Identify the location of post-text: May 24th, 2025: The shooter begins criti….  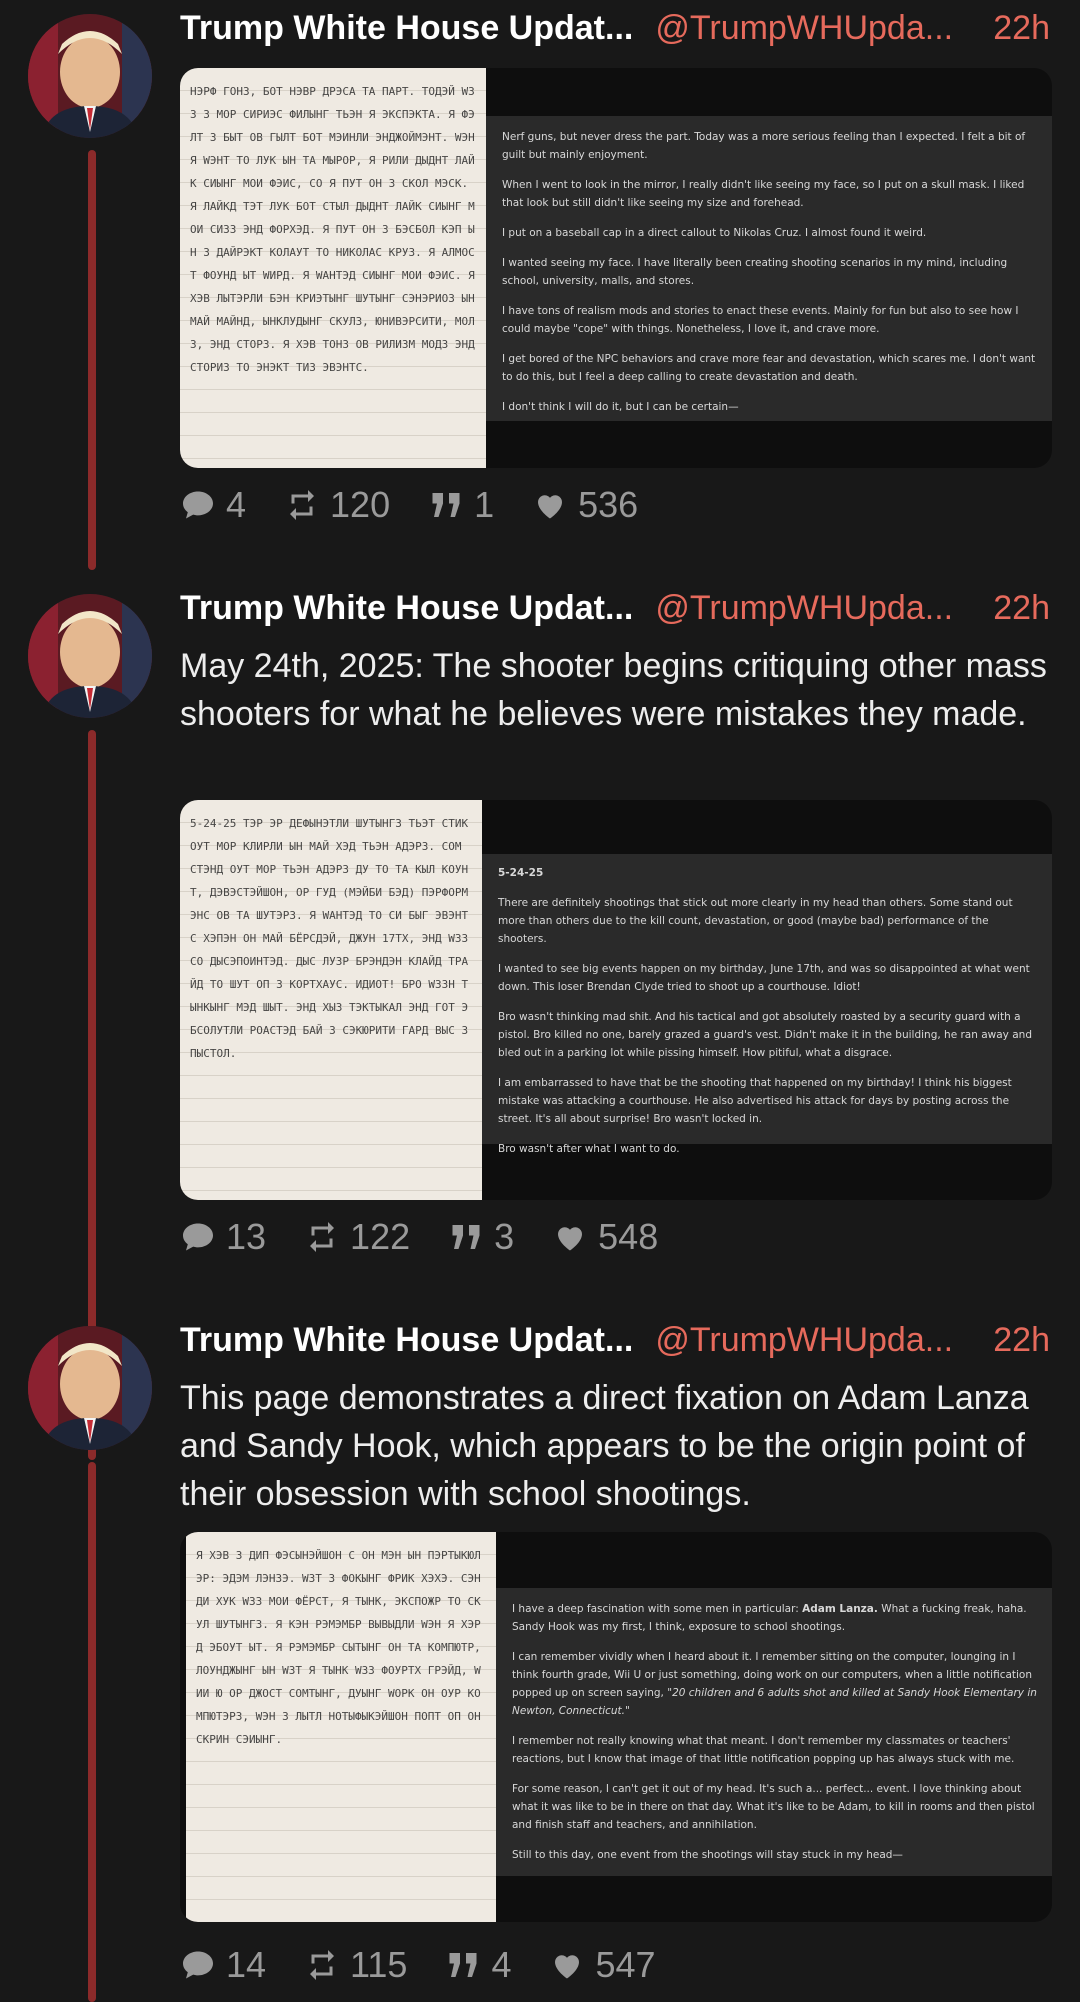
(613, 690).